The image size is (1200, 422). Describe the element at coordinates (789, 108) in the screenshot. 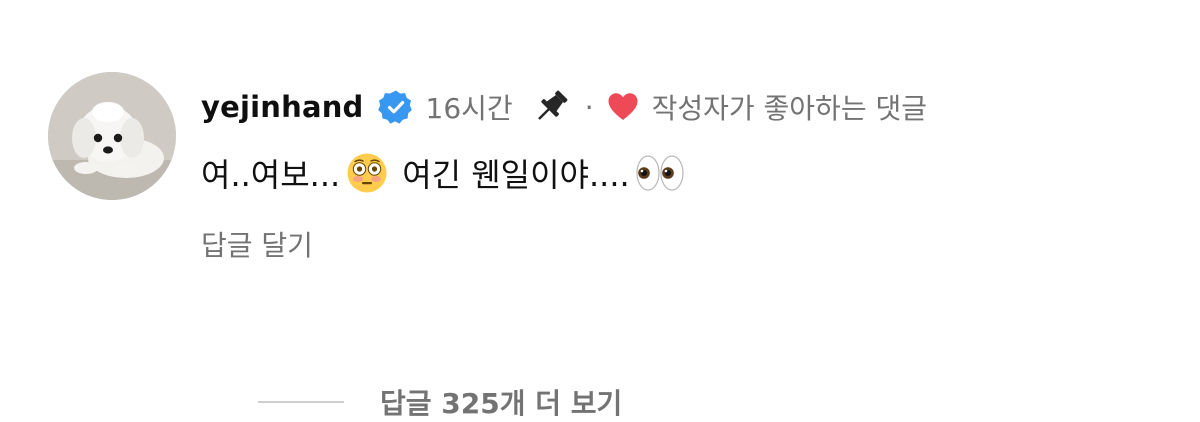

I see `liked-by-creator-label: 작성자가 좋아하는 댓글` at that location.